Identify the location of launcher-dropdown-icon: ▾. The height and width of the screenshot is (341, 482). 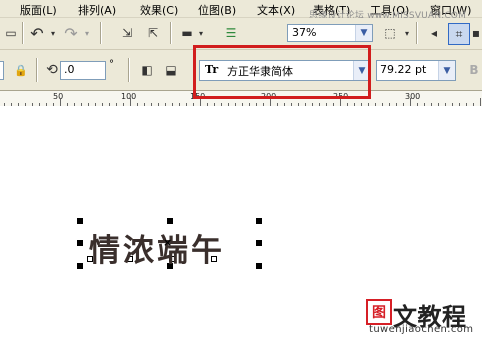
(201, 33).